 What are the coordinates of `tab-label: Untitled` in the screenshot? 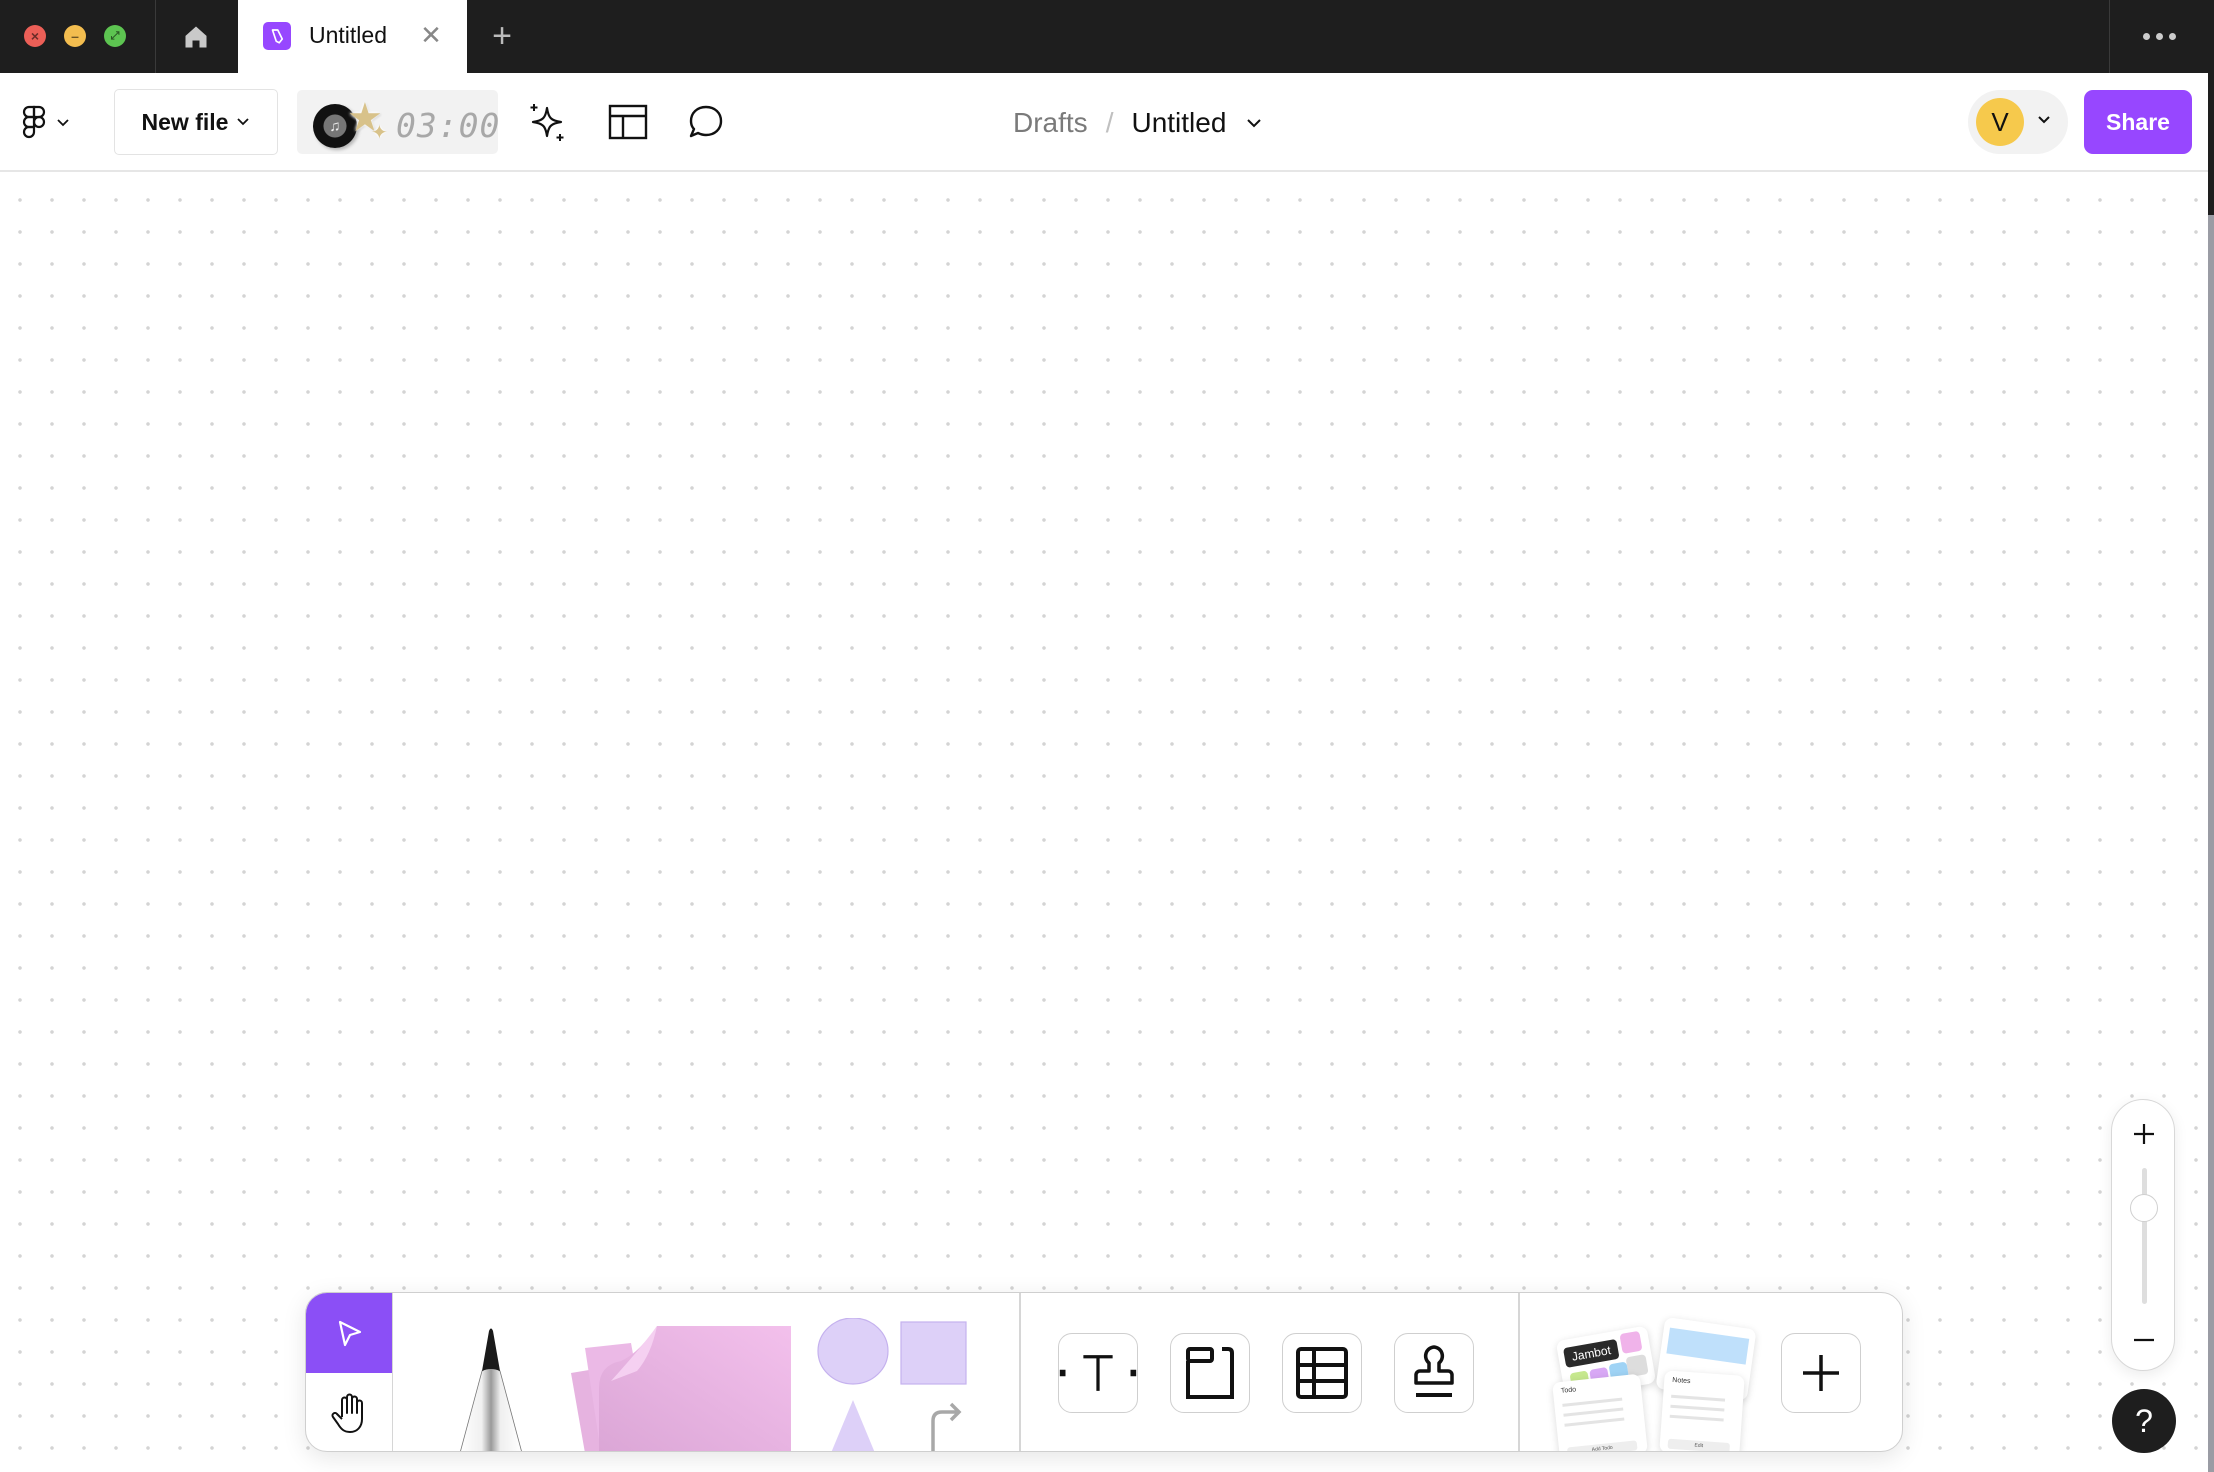 It's located at (348, 35).